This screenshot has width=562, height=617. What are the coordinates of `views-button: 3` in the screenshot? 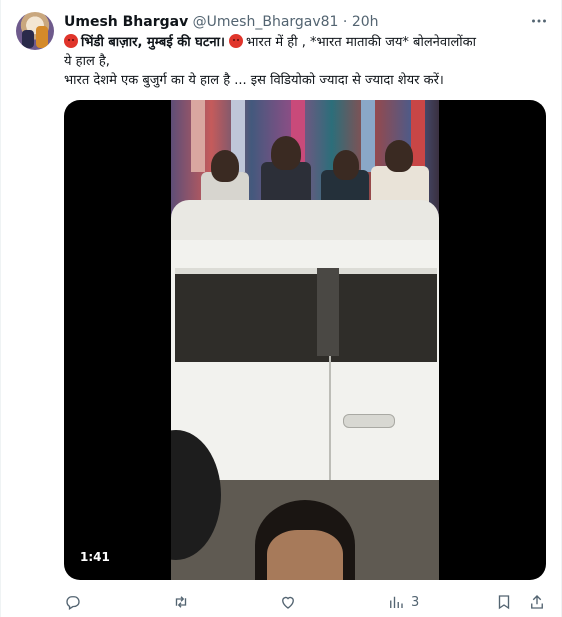 It's located at (403, 602).